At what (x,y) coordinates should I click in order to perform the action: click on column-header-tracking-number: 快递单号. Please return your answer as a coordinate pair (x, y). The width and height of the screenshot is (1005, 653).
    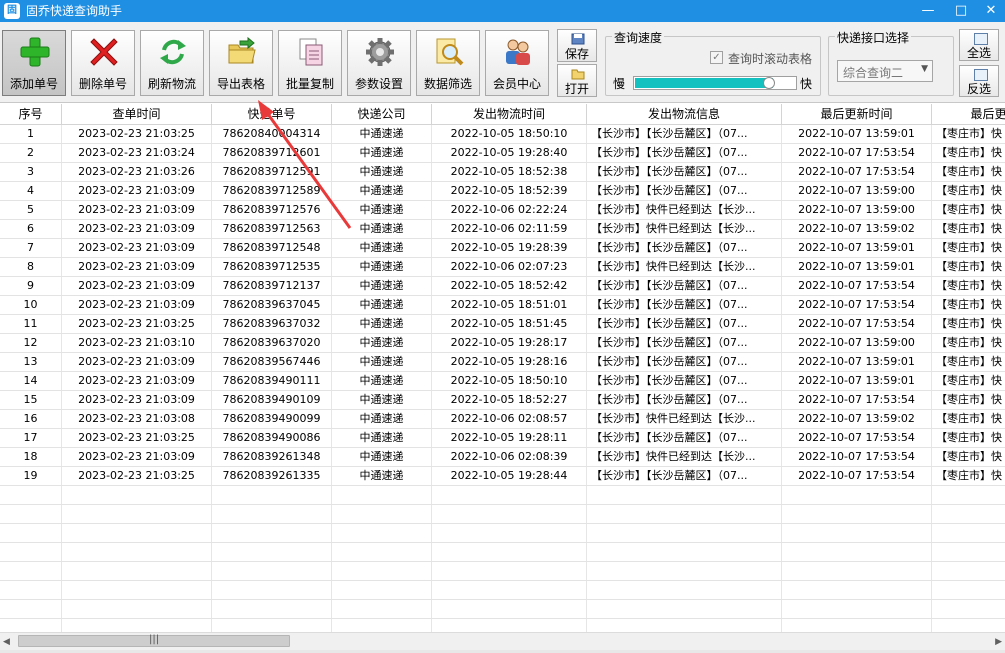
    Looking at the image, I should click on (272, 114).